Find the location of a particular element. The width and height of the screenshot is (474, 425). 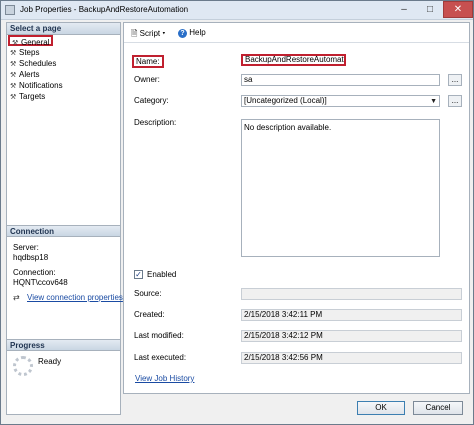

page-item-targets: ⚒ Targets is located at coordinates (27, 96).